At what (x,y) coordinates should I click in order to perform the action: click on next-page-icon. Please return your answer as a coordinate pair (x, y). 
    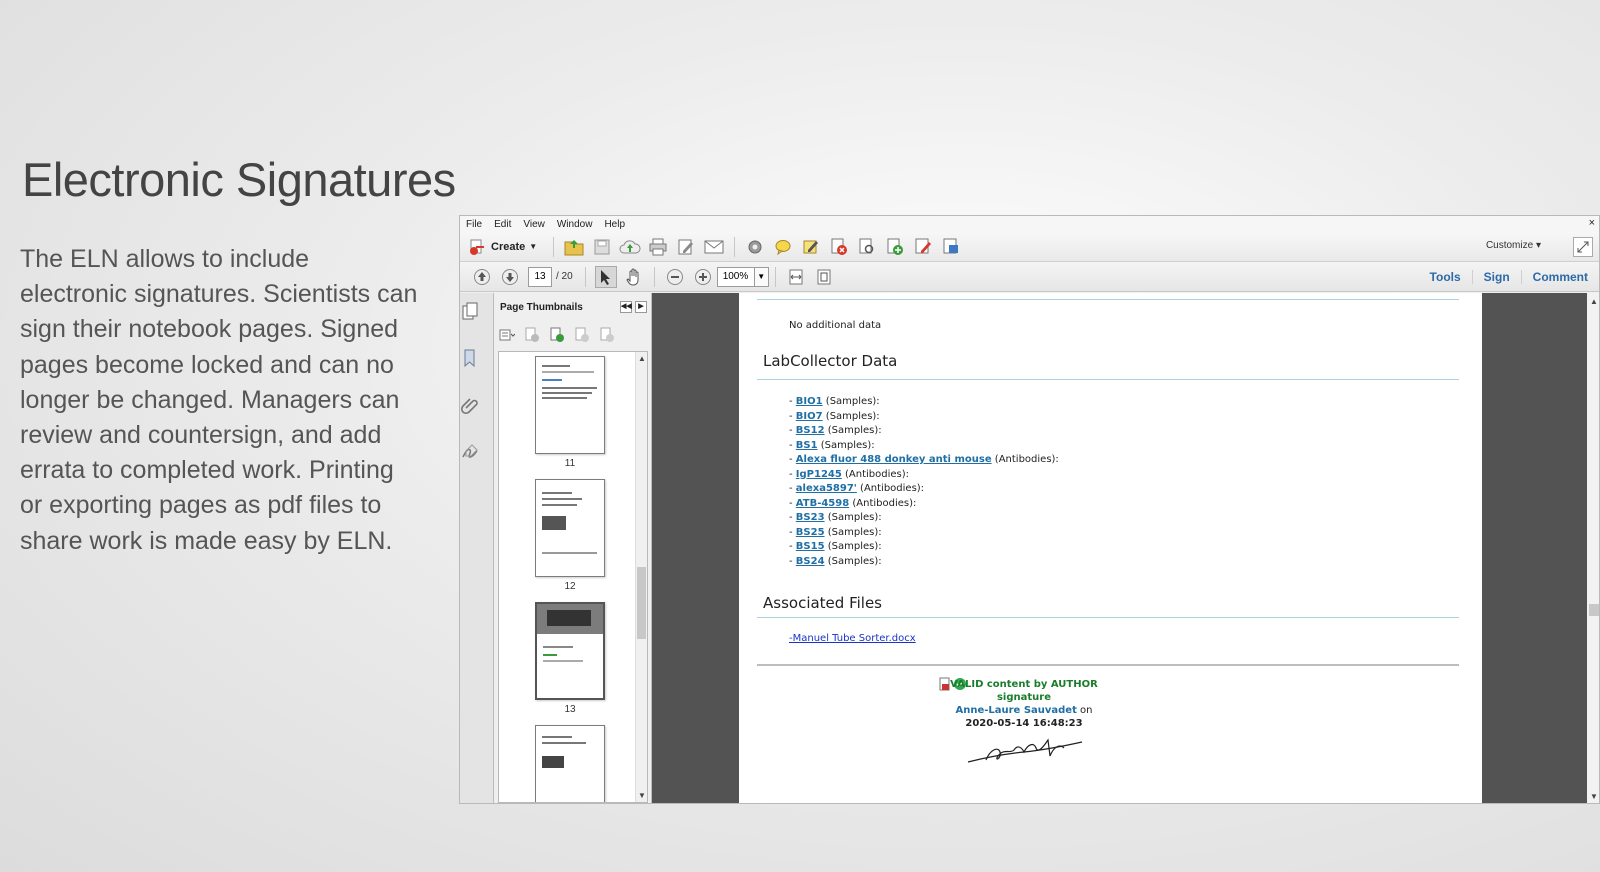
    Looking at the image, I should click on (510, 277).